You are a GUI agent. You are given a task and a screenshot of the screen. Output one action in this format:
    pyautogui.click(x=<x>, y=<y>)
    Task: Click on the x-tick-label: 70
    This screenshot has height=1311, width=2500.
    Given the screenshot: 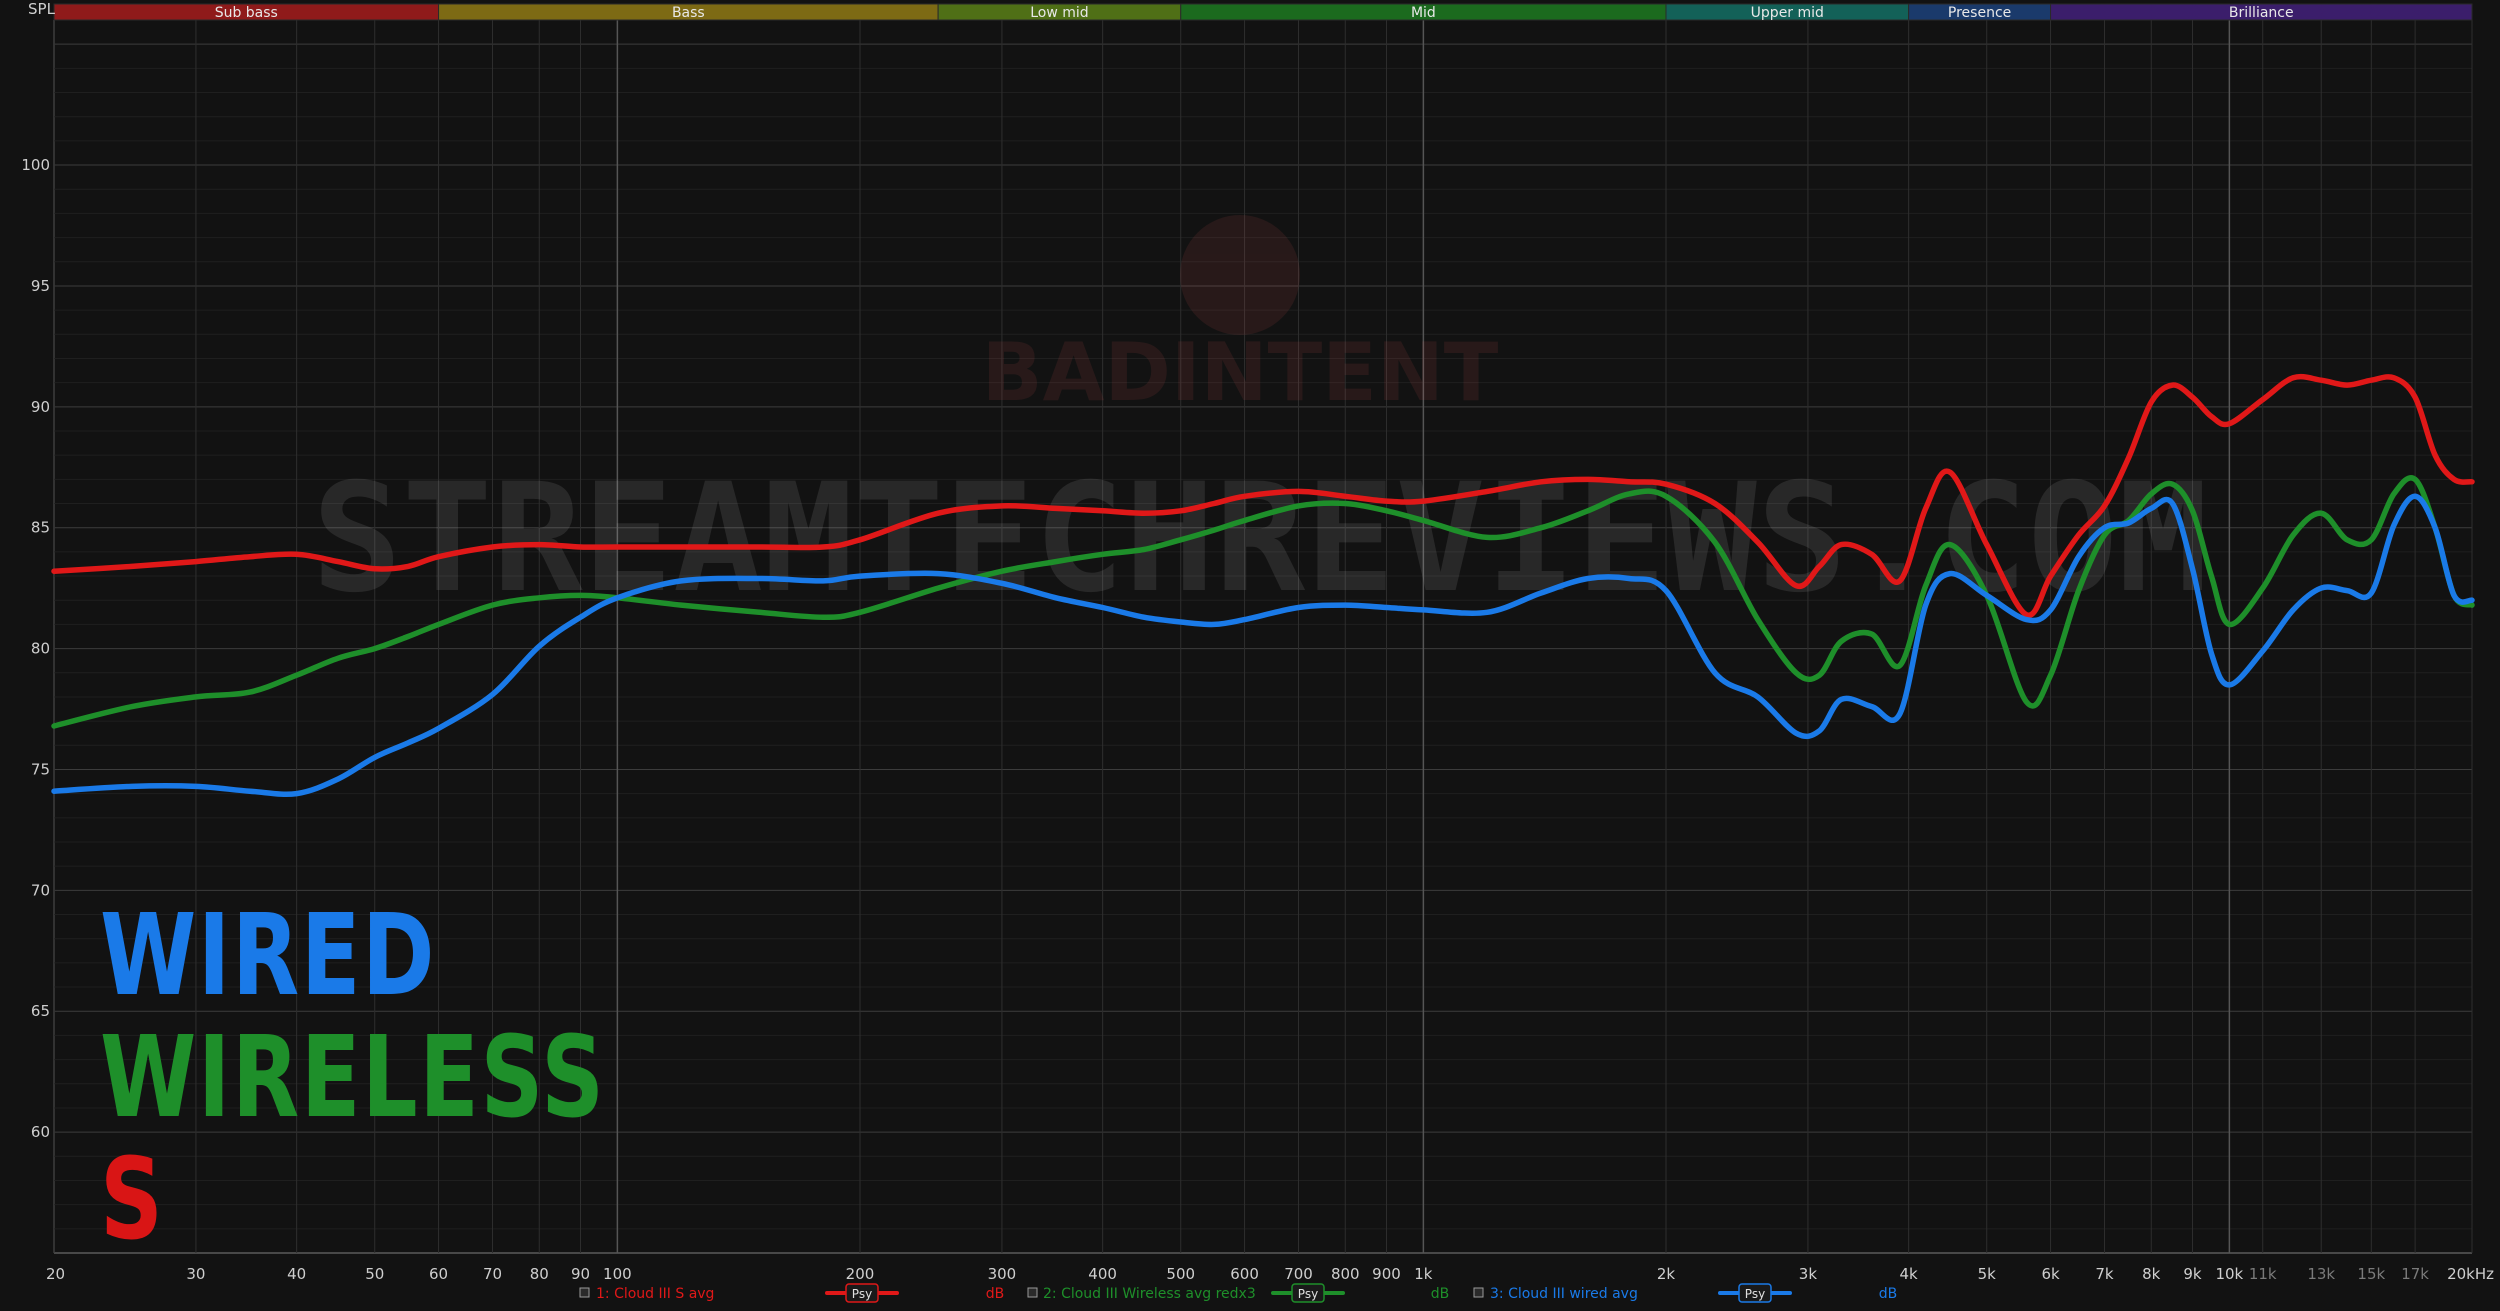 What is the action you would take?
    pyautogui.click(x=492, y=1274)
    